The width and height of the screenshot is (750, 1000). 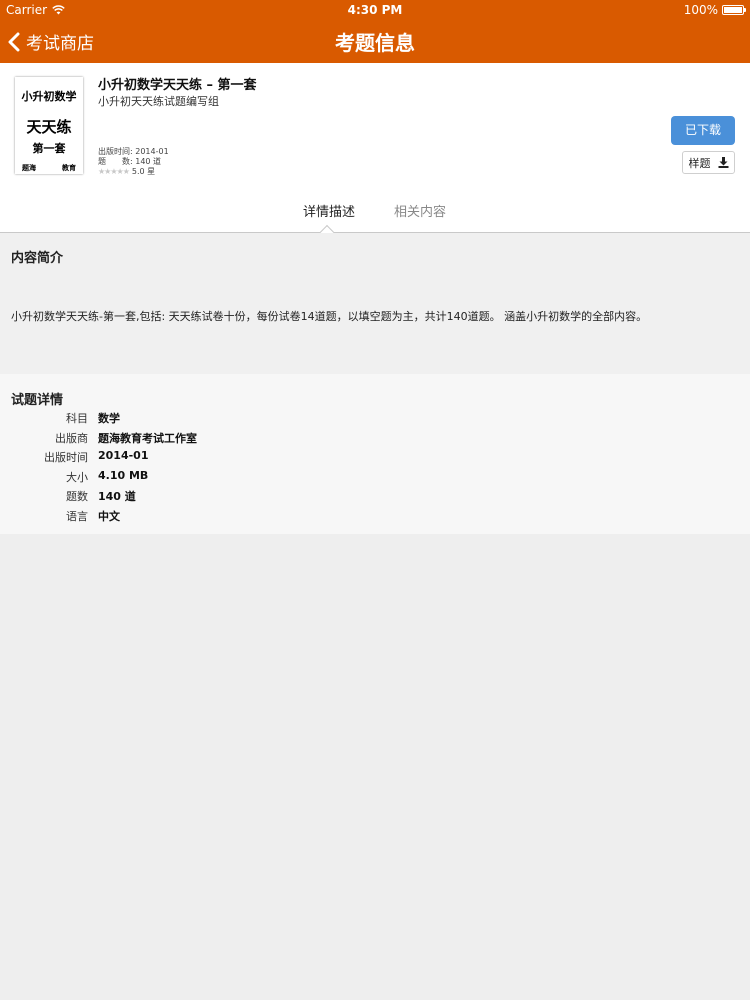 What do you see at coordinates (147, 438) in the screenshot?
I see `detail-value: 题海教育考试工作室` at bounding box center [147, 438].